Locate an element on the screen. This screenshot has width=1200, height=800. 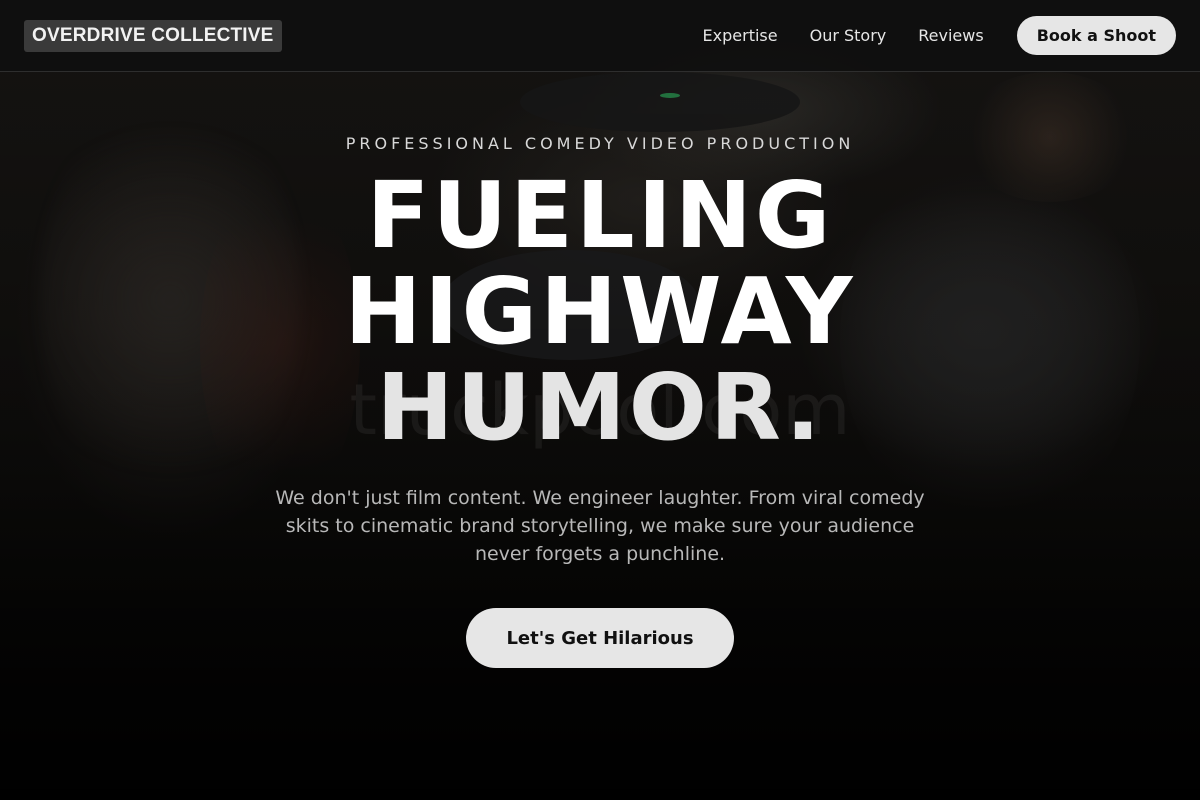
hero-kicker: PROFESSIONAL COMEDY VIDEO PRODUCTION is located at coordinates (600, 143).